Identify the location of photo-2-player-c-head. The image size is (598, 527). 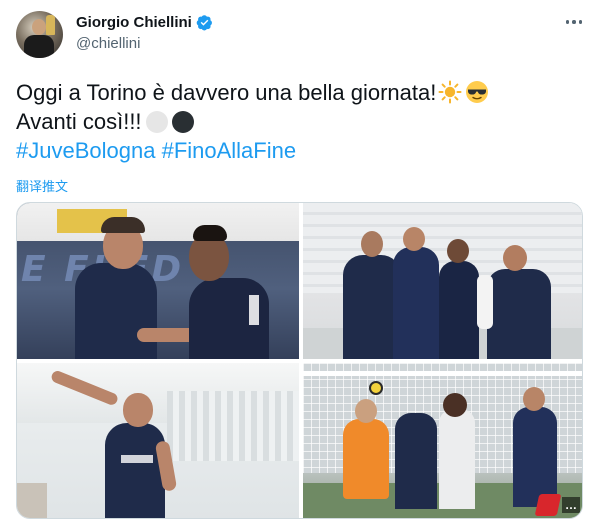
(458, 251).